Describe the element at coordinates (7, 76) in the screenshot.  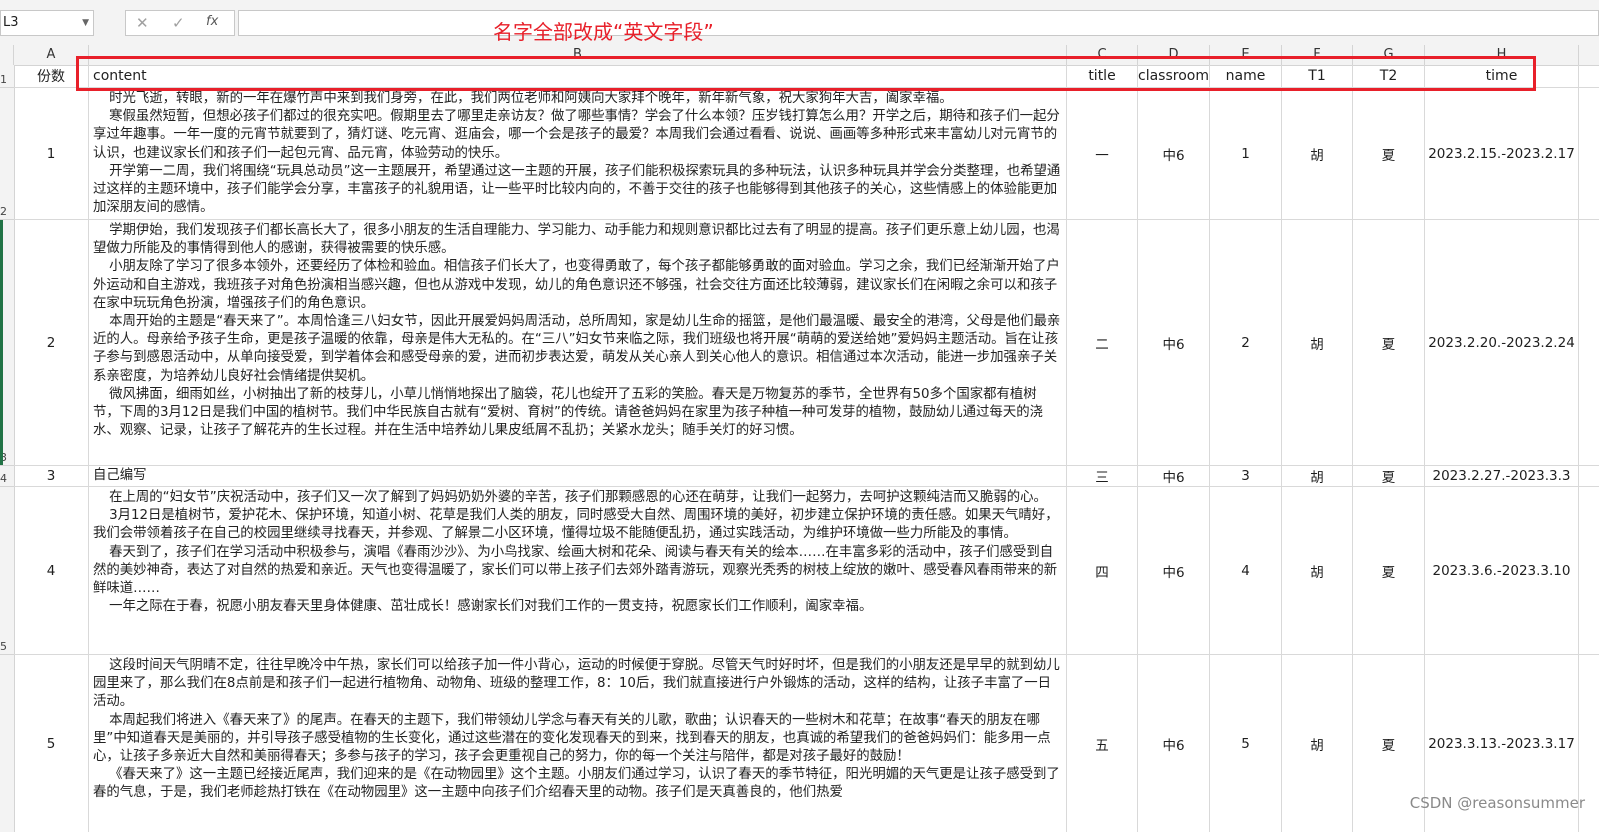
I see `row-header-1: 1` at that location.